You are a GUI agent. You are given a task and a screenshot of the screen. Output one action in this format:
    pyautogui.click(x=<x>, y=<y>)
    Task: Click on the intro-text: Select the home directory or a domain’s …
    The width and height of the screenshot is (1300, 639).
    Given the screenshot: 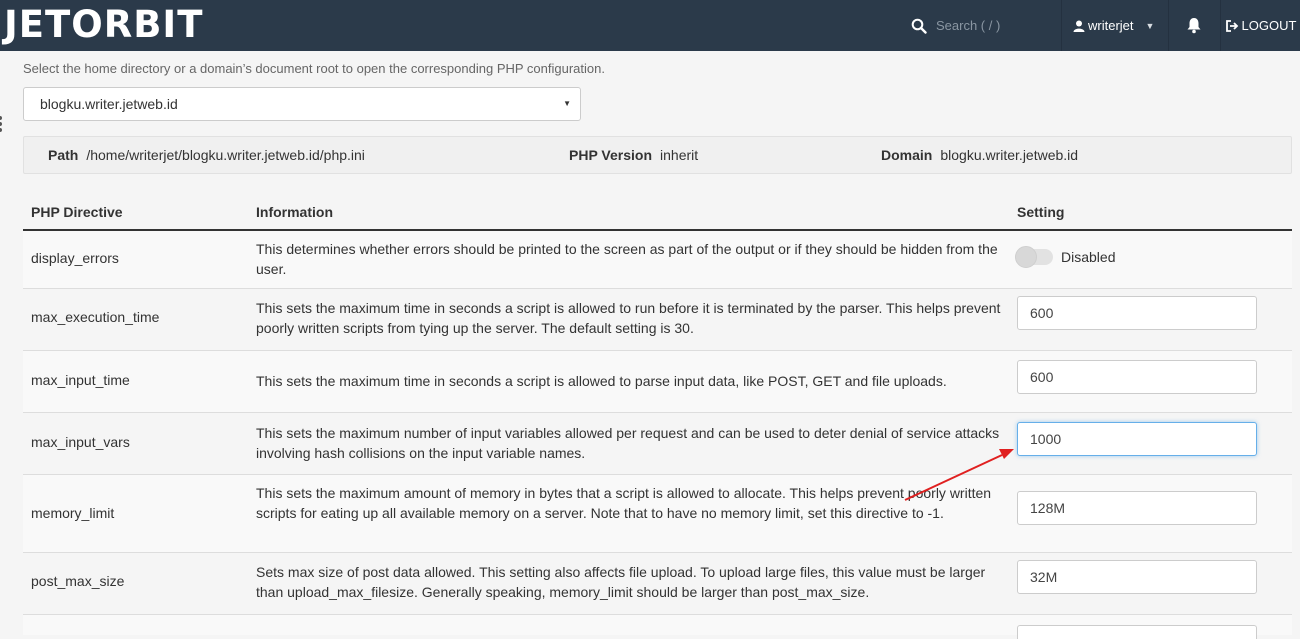 What is the action you would take?
    pyautogui.click(x=314, y=68)
    